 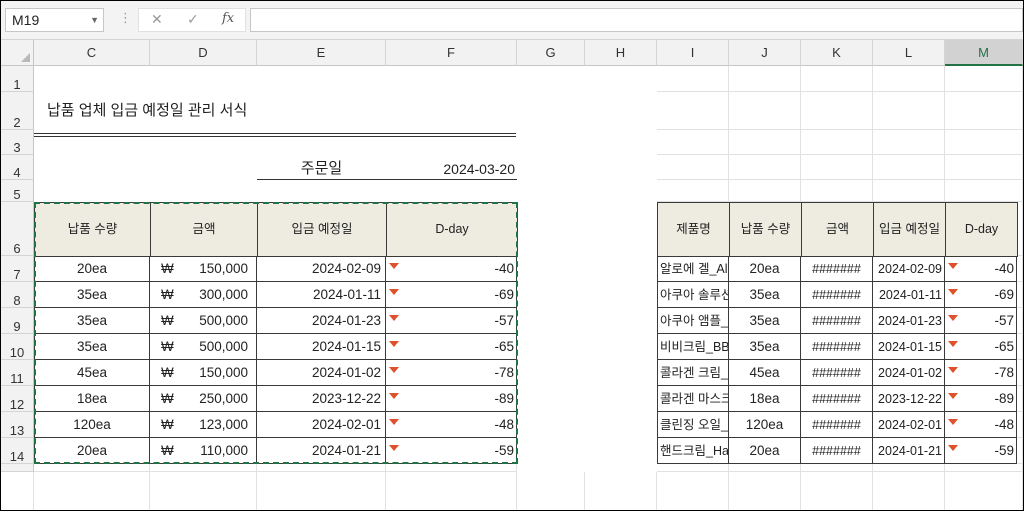 I want to click on row-header-5: 5, so click(x=17, y=191).